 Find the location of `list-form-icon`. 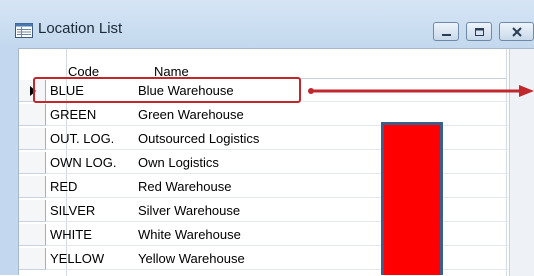

list-form-icon is located at coordinates (24, 30).